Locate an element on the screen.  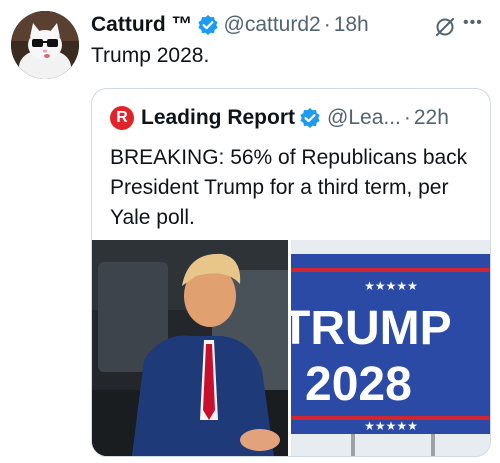
timestamp: 18h is located at coordinates (351, 25).